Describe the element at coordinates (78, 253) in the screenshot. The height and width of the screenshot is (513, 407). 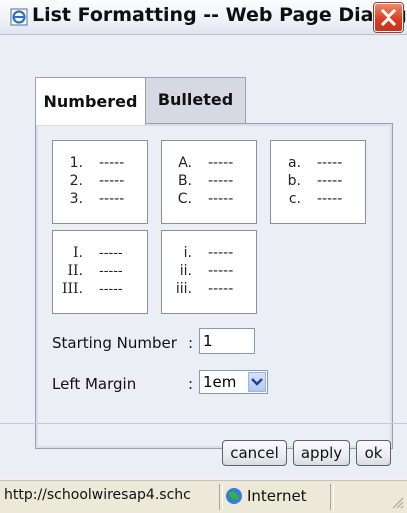
I see `marker: I.` at that location.